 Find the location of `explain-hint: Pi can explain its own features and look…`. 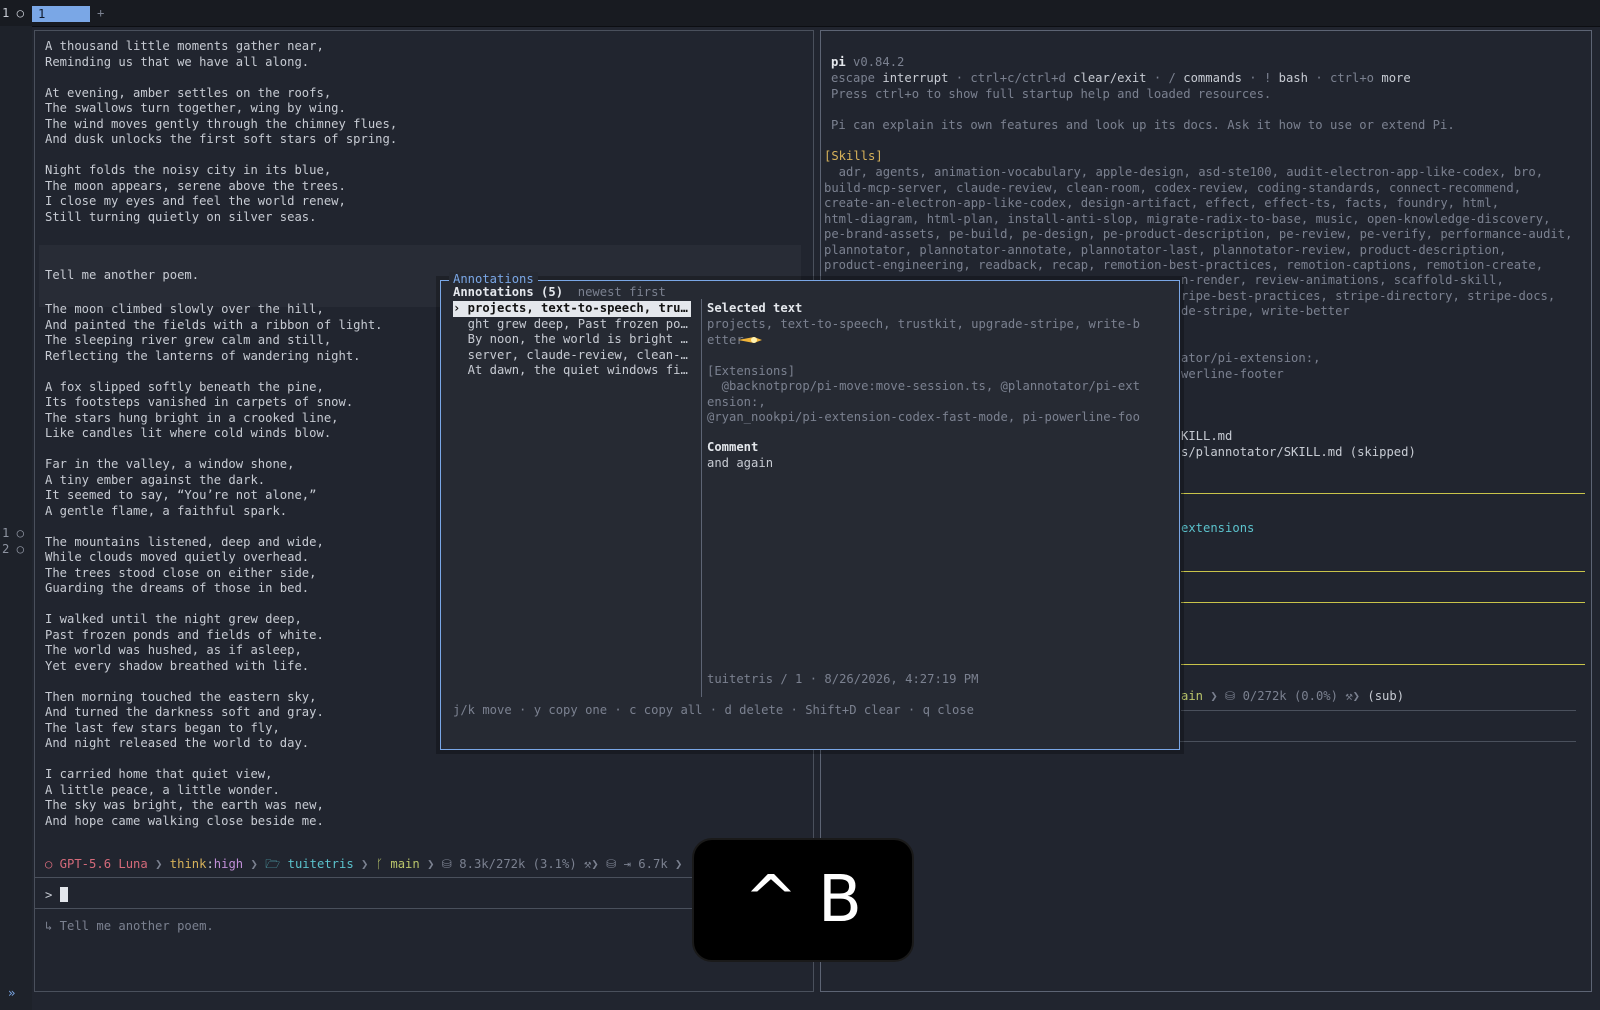

explain-hint: Pi can explain its own features and look… is located at coordinates (1143, 125).